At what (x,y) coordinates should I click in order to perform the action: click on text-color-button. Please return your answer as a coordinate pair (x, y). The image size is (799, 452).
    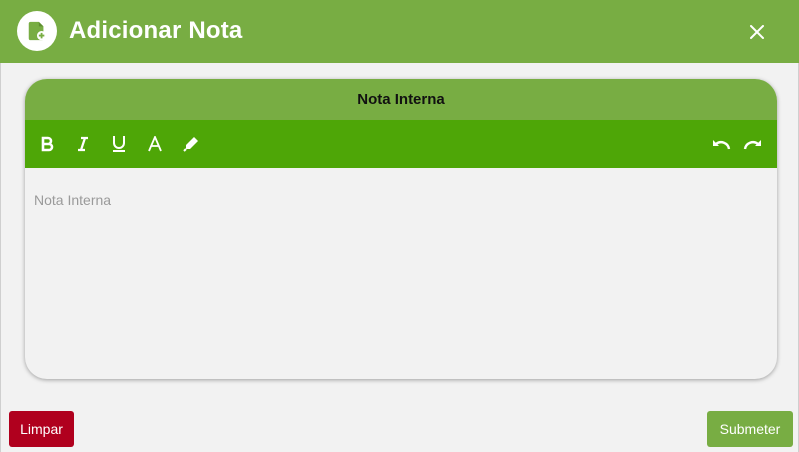
    Looking at the image, I should click on (155, 144).